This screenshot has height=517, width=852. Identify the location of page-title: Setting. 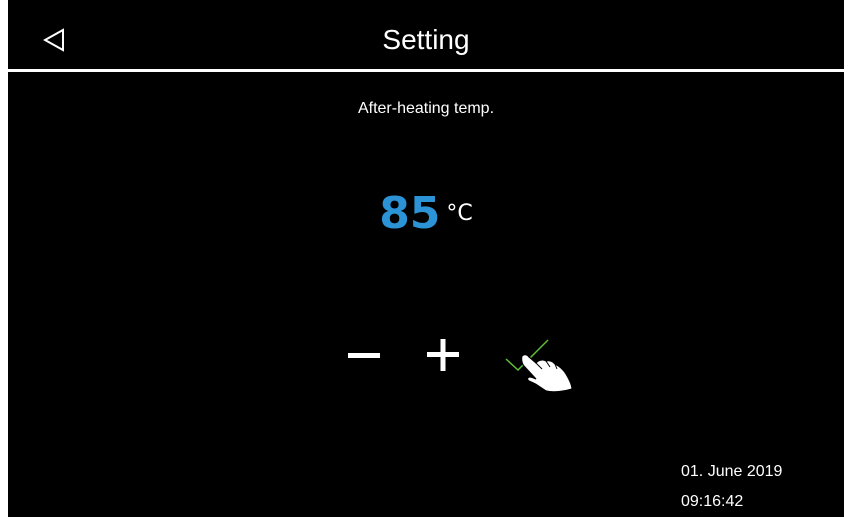
(426, 39).